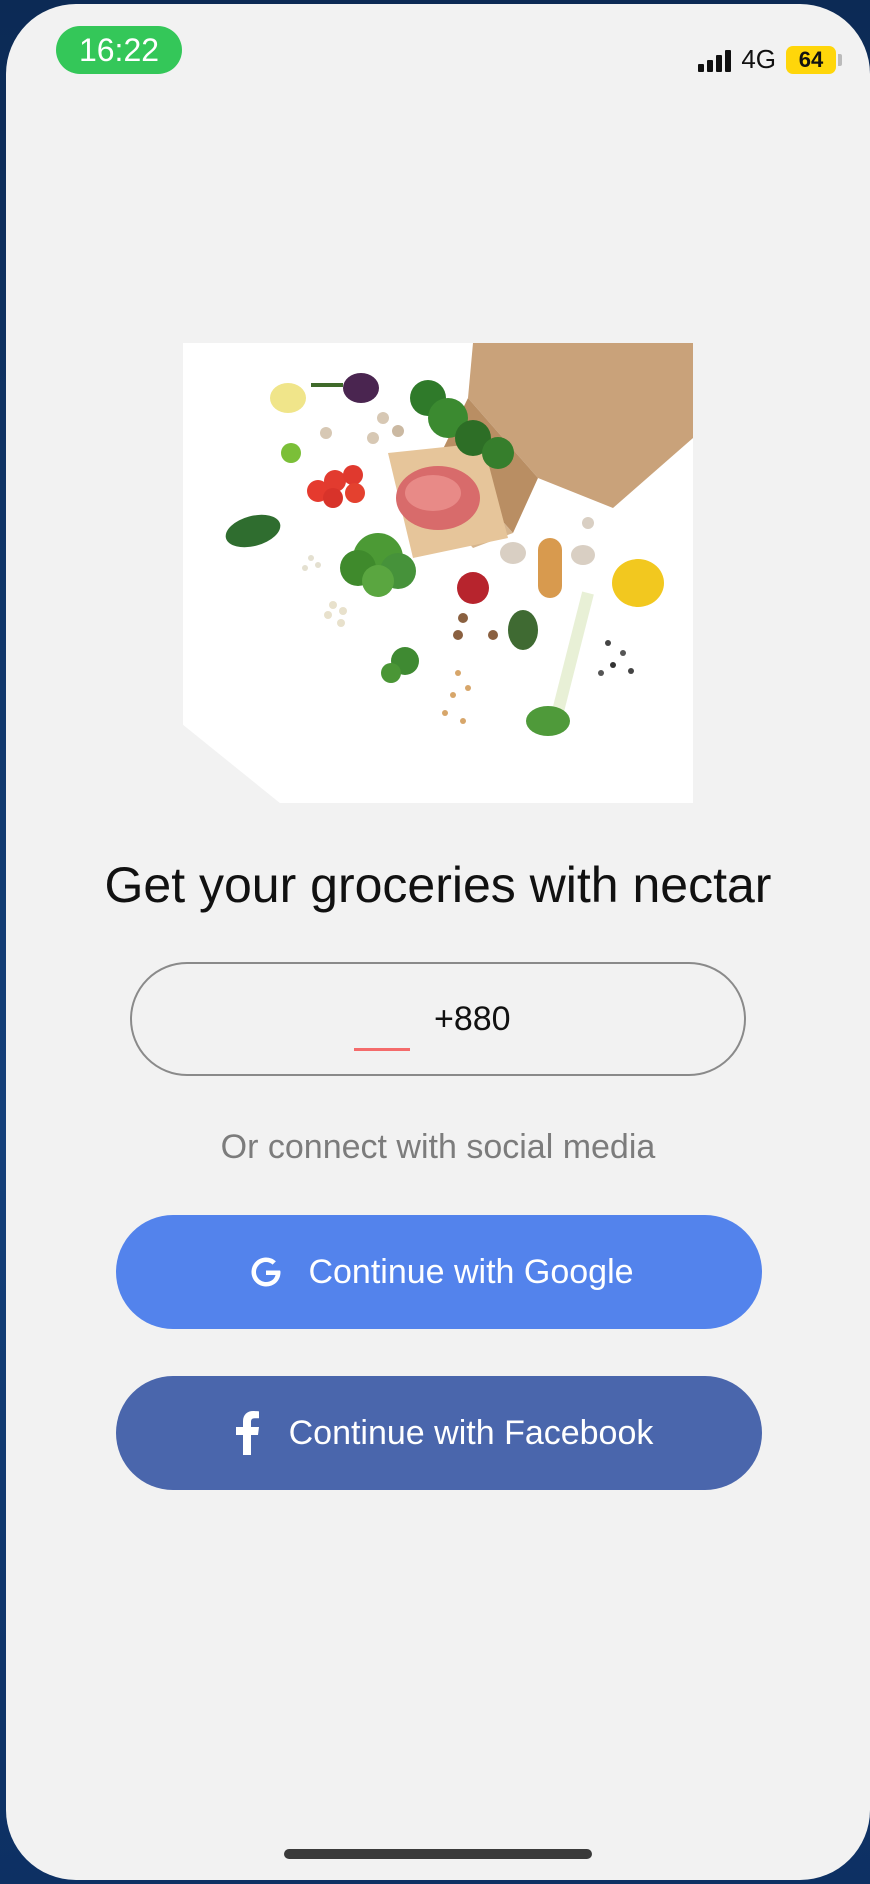 This screenshot has height=1884, width=870. Describe the element at coordinates (438, 573) in the screenshot. I see `groceries-illustration` at that location.